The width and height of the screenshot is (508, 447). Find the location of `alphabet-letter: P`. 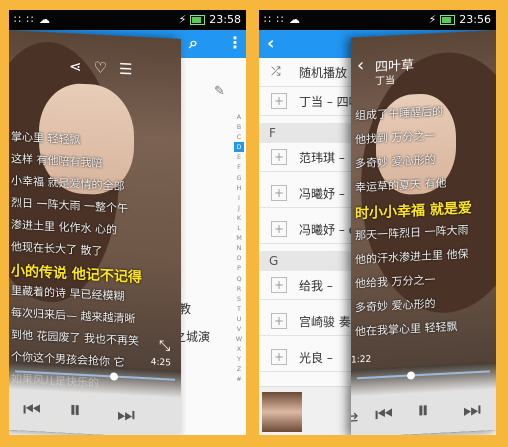

alphabet-letter: P is located at coordinates (239, 268).